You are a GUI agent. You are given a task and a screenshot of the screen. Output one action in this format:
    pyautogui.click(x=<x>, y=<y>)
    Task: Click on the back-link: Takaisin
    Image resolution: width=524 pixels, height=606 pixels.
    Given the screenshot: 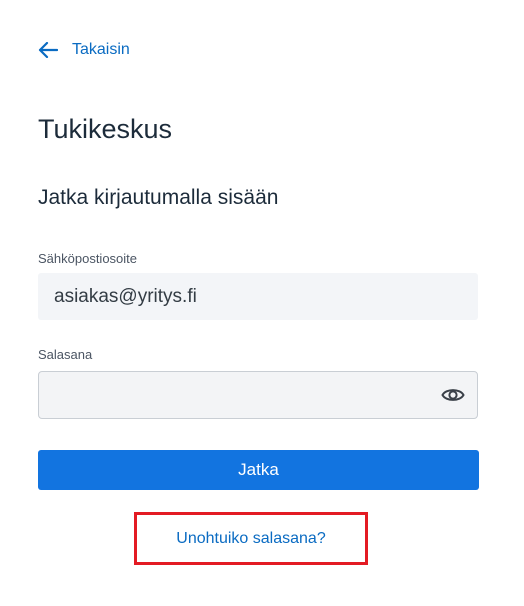 What is the action you would take?
    pyautogui.click(x=84, y=50)
    